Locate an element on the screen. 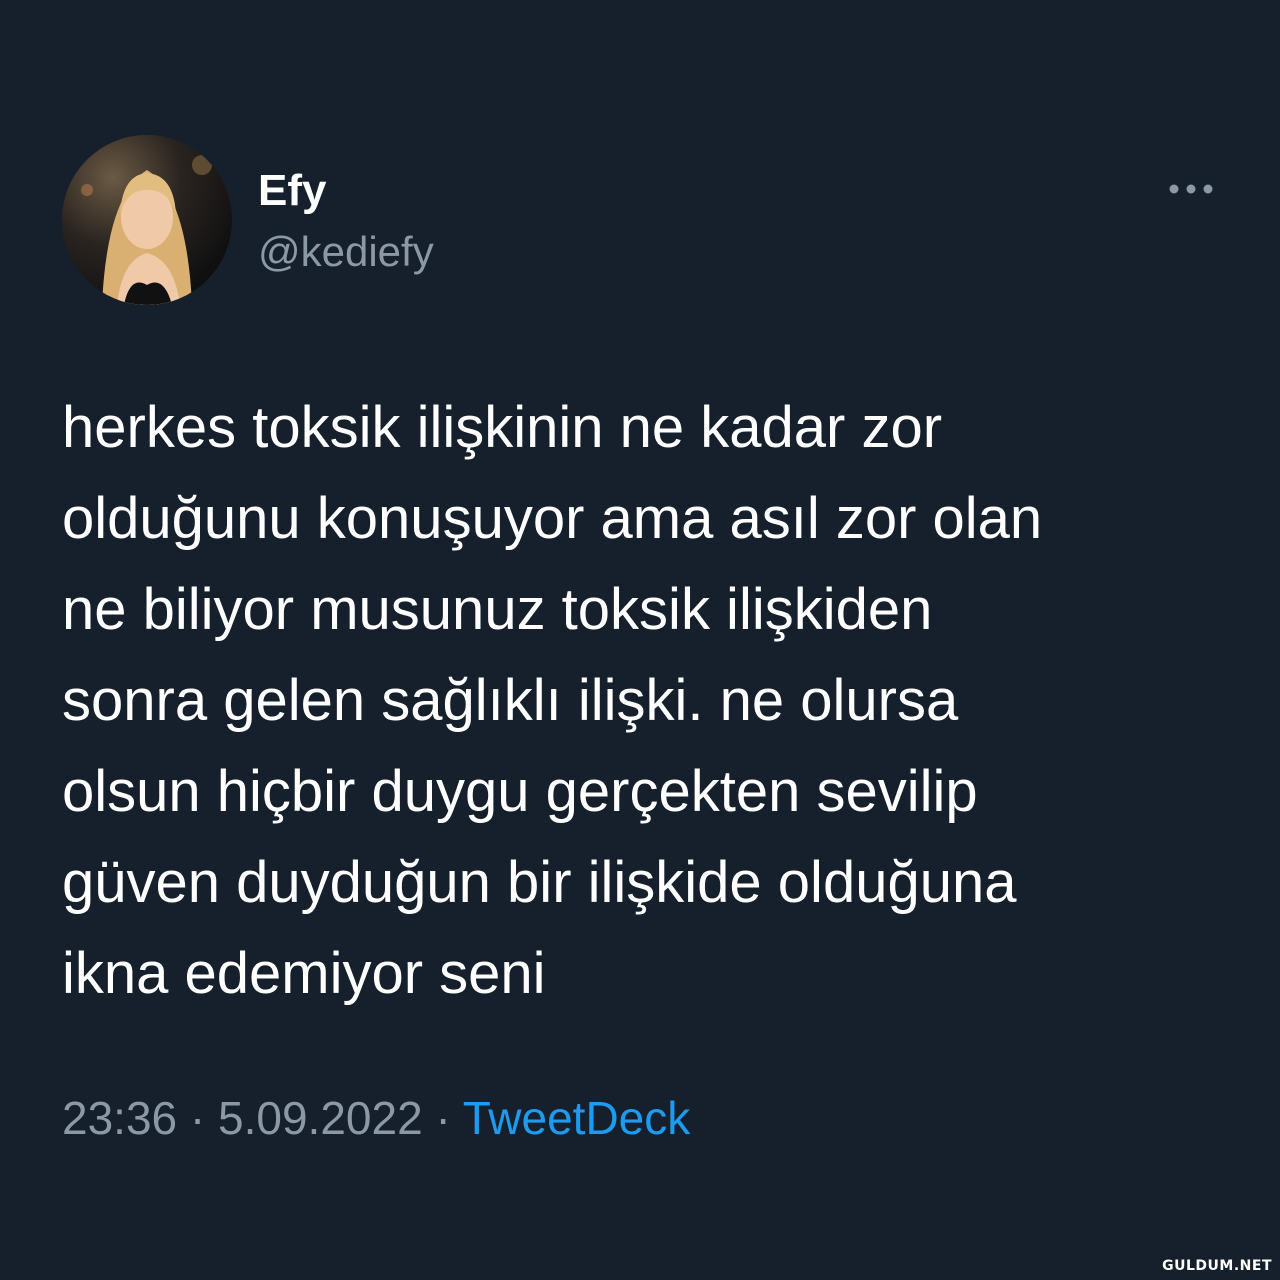 The width and height of the screenshot is (1280, 1280). profile-photo-icon is located at coordinates (147, 220).